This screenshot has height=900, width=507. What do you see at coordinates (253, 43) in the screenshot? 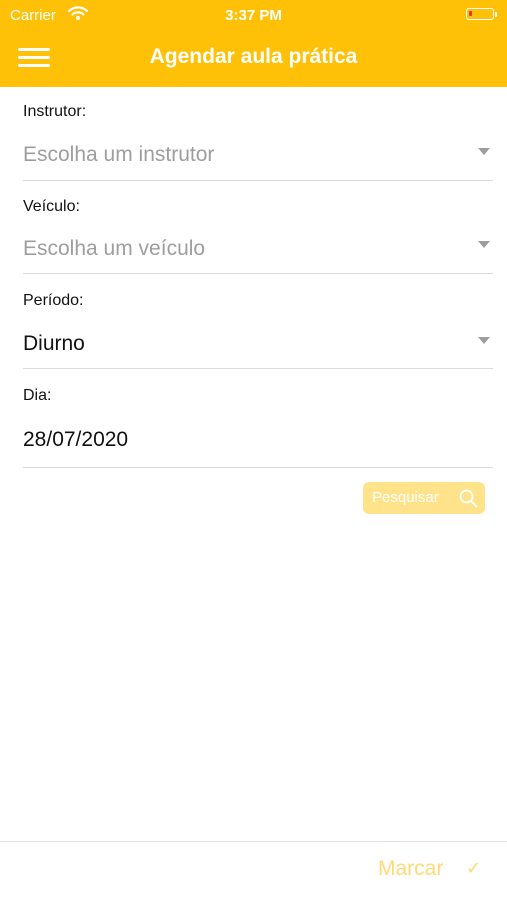
I see `app-header: Carrier 3:37 PM Agendar aula prática` at bounding box center [253, 43].